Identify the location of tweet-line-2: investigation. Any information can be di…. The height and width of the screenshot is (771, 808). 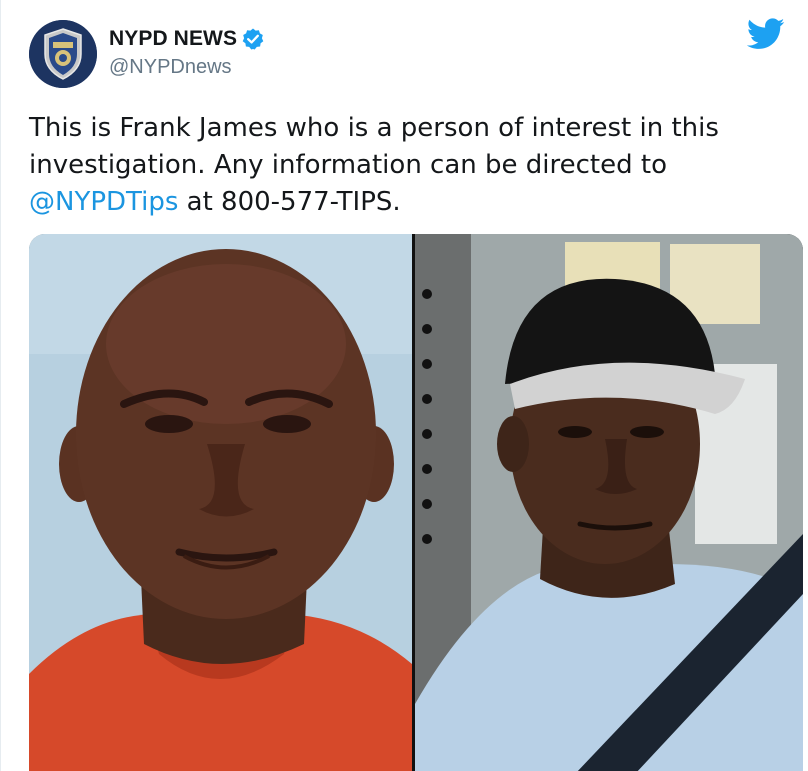
(348, 165).